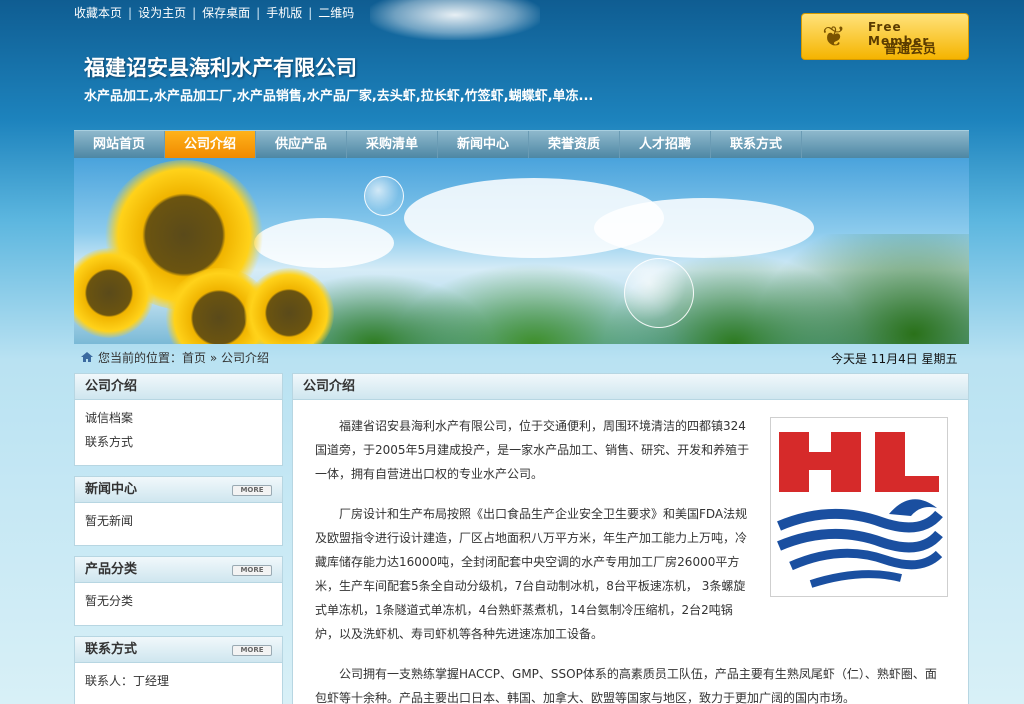 The height and width of the screenshot is (704, 1024). What do you see at coordinates (910, 49) in the screenshot?
I see `member-type-cn: 普通会员` at bounding box center [910, 49].